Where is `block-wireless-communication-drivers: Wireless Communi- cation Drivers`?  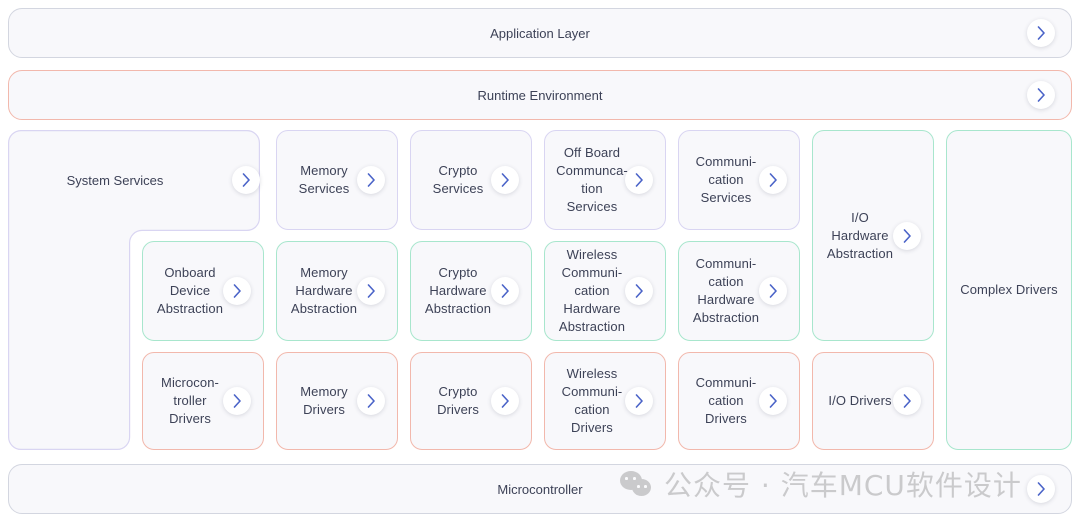
block-wireless-communication-drivers: Wireless Communi- cation Drivers is located at coordinates (605, 401).